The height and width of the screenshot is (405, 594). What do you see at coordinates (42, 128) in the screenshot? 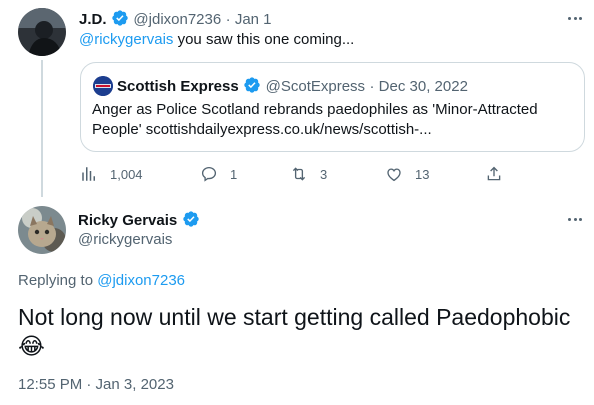
I see `thread-line` at bounding box center [42, 128].